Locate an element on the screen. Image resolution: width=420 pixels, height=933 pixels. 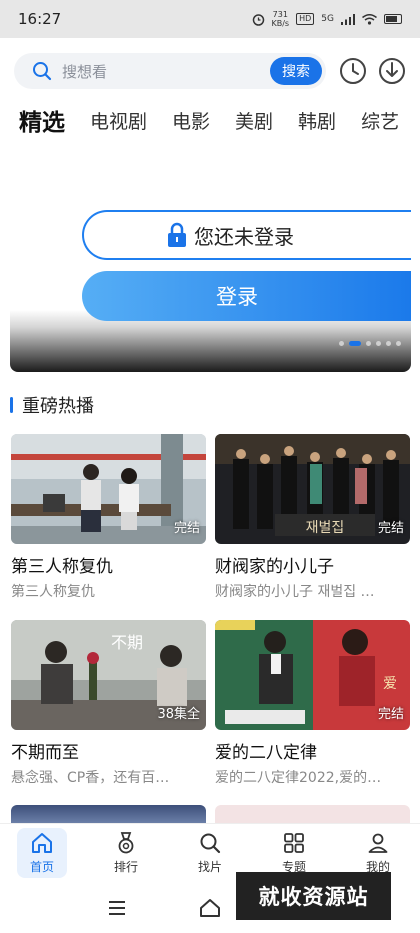
network-type: 5G is located at coordinates (327, 19).